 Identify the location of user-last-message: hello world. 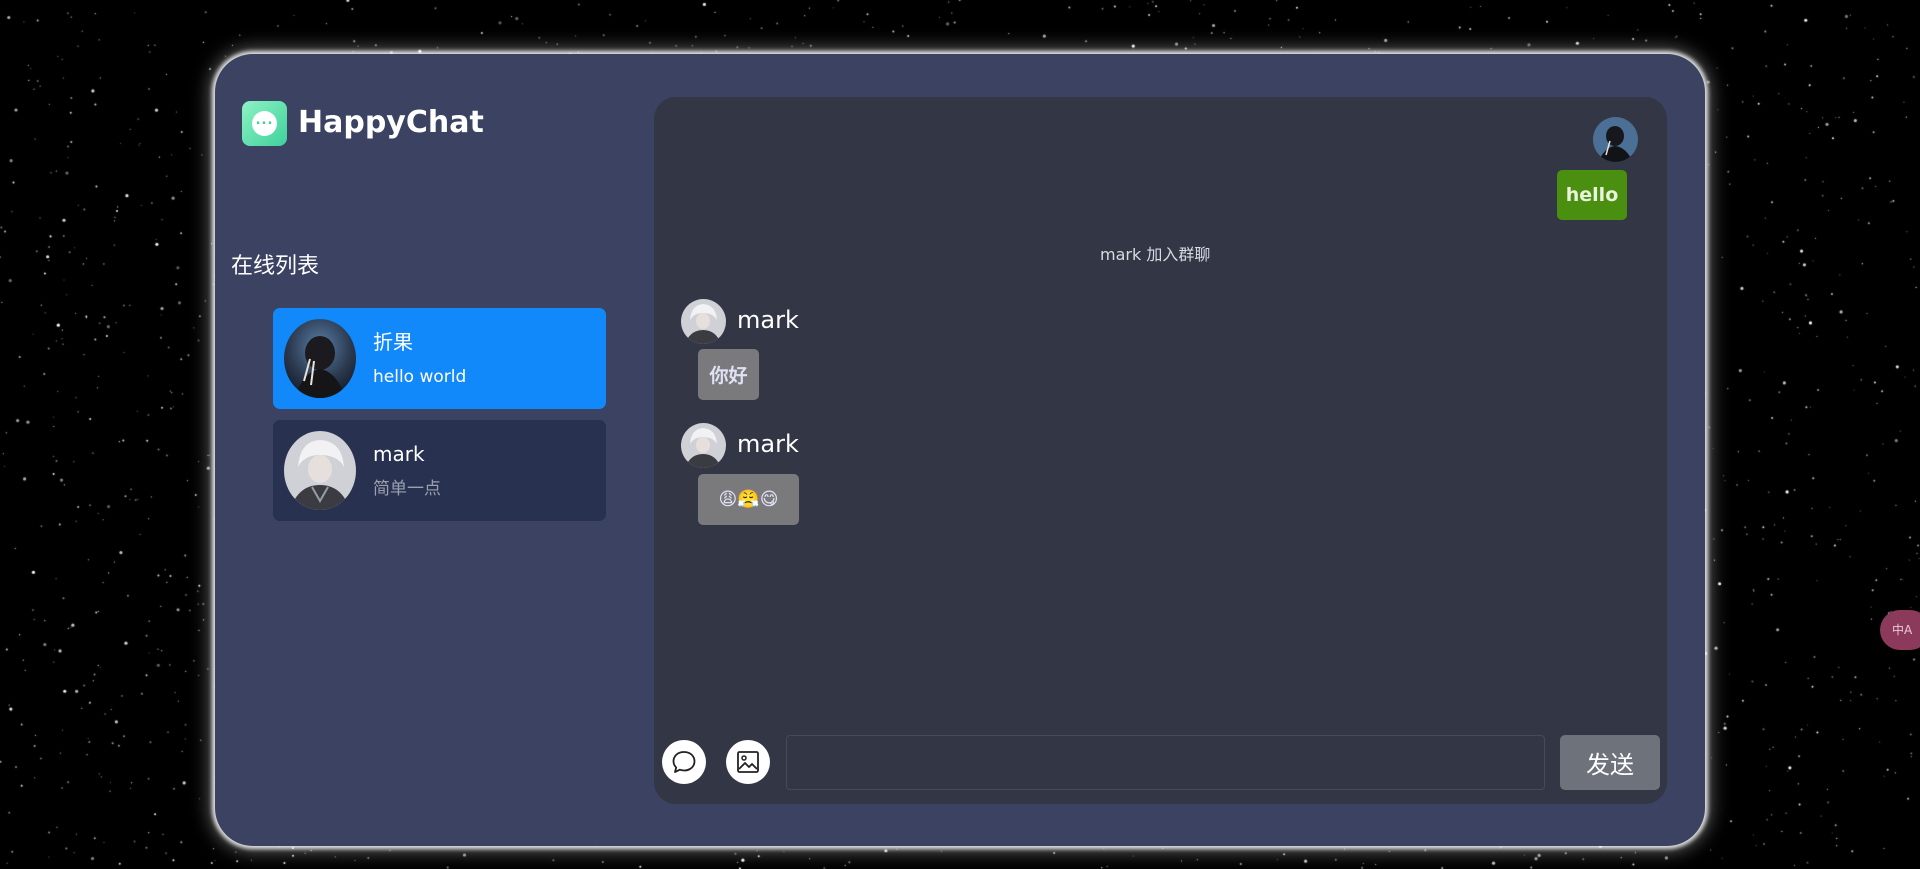
(420, 377).